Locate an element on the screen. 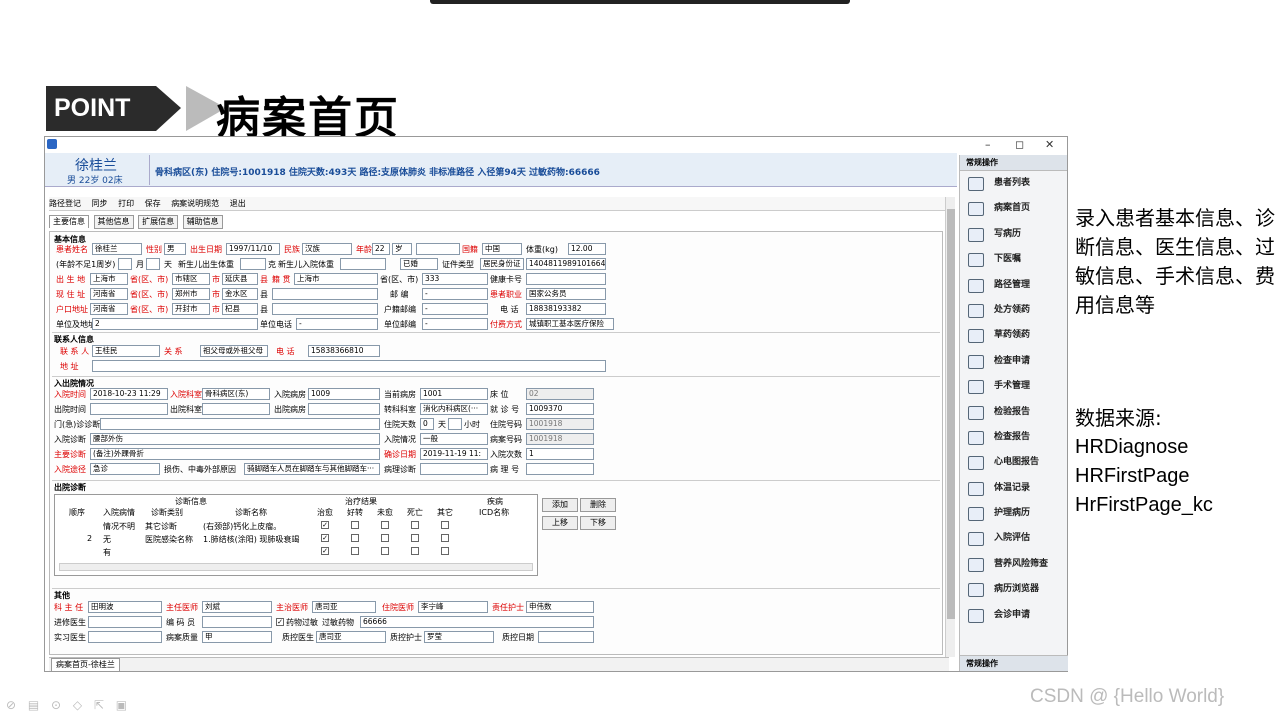 The image size is (1280, 720). qc-nurse-field: 罗莹 is located at coordinates (459, 637).